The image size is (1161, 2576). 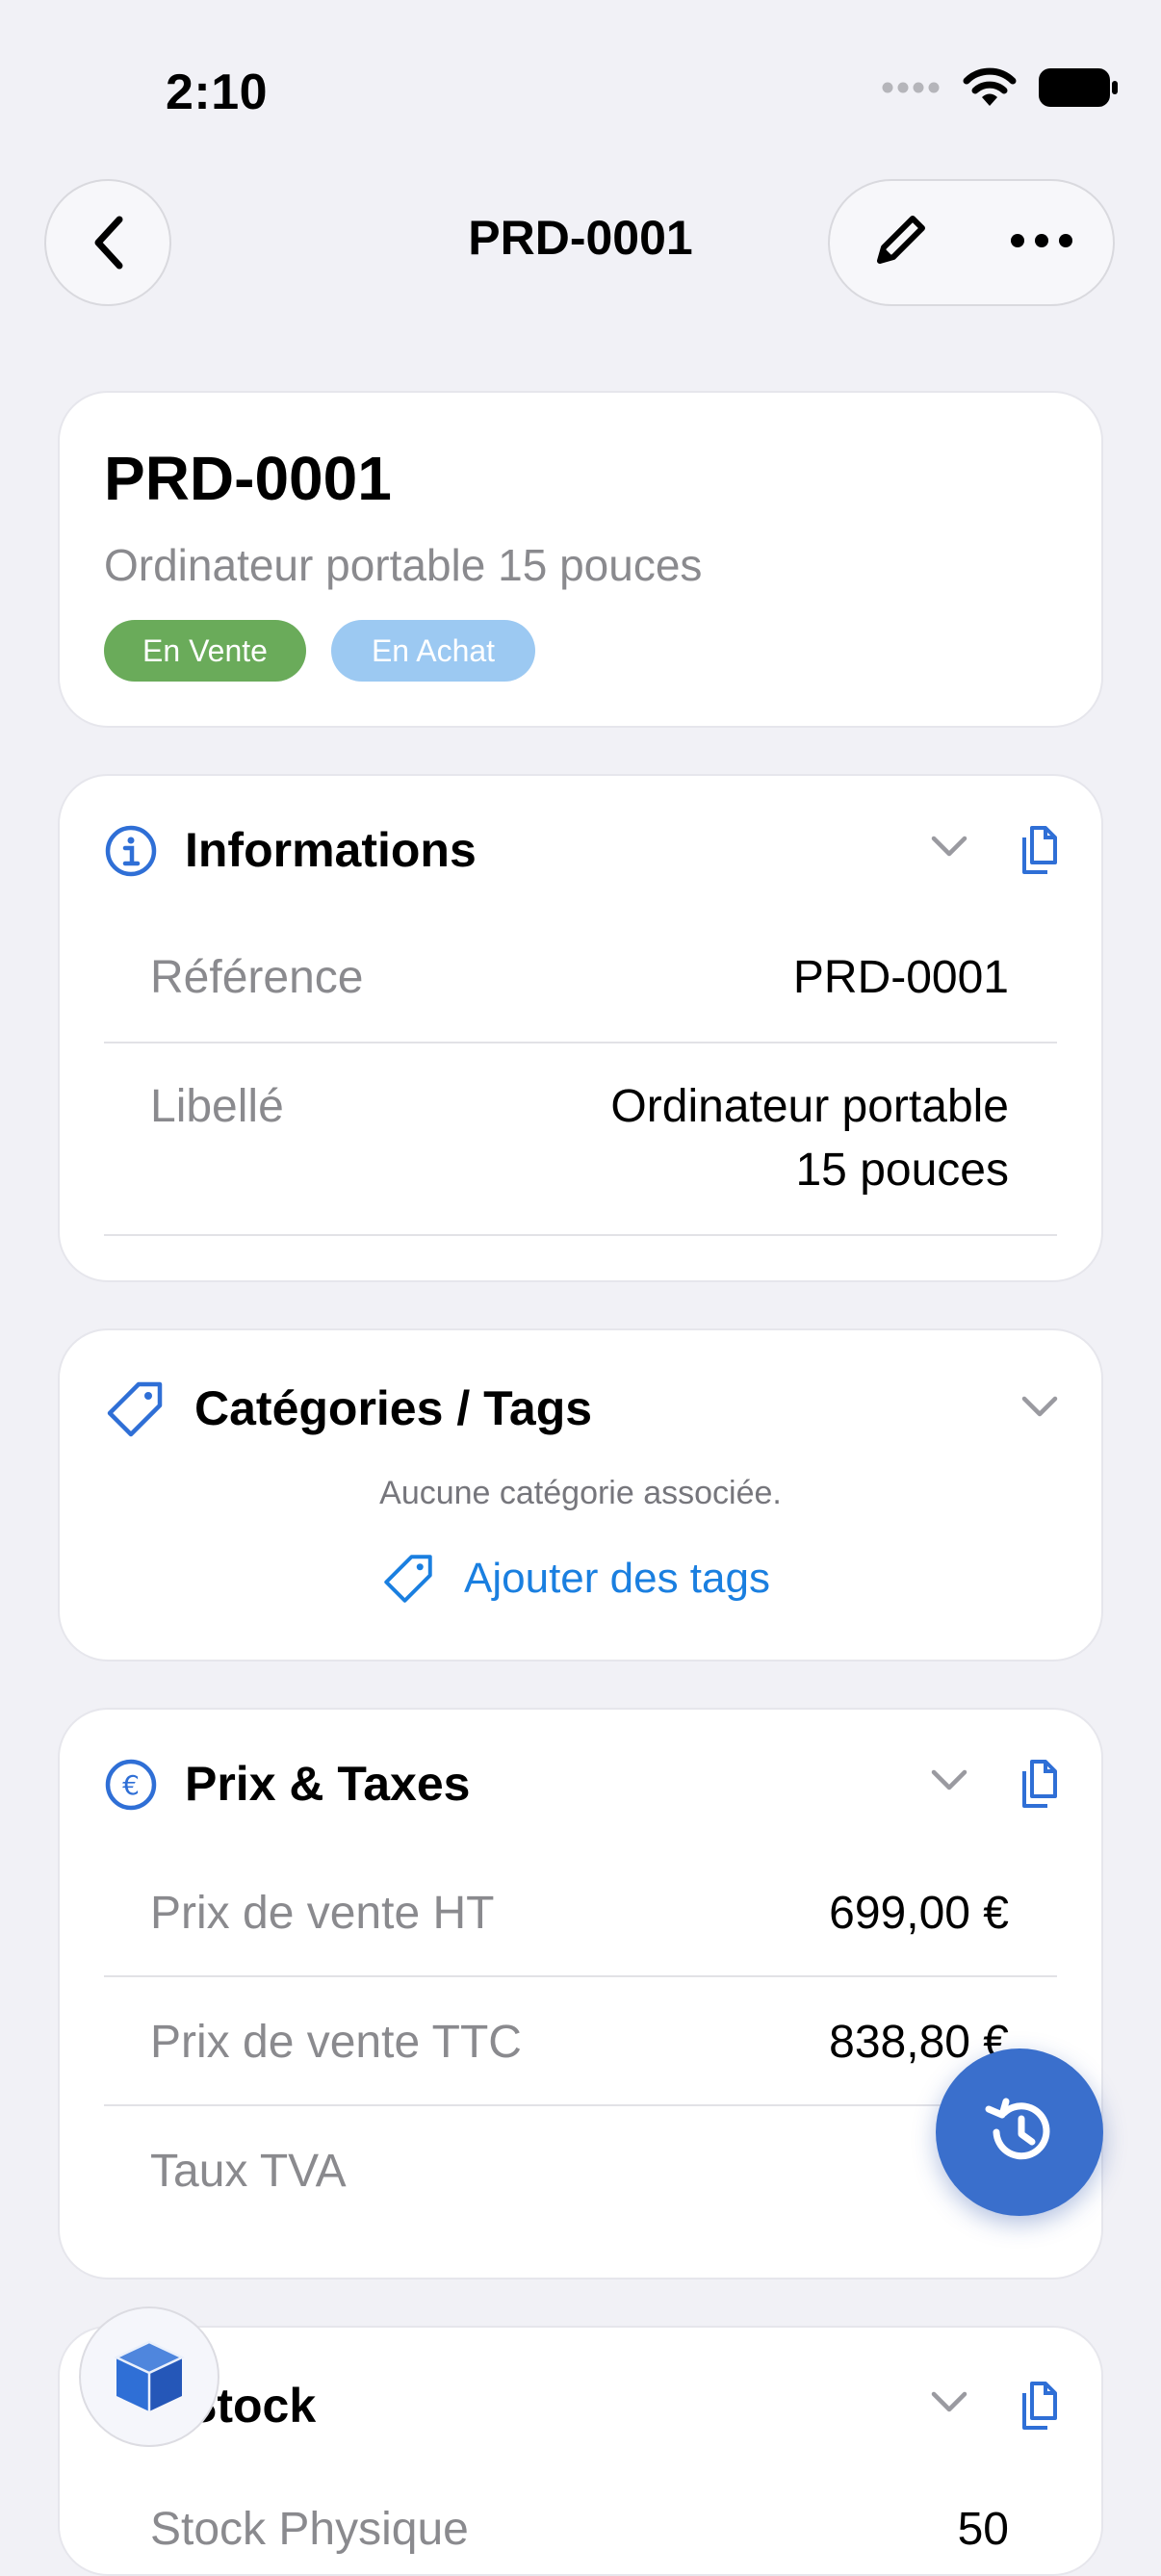 What do you see at coordinates (1079, 87) in the screenshot?
I see `battery-icon` at bounding box center [1079, 87].